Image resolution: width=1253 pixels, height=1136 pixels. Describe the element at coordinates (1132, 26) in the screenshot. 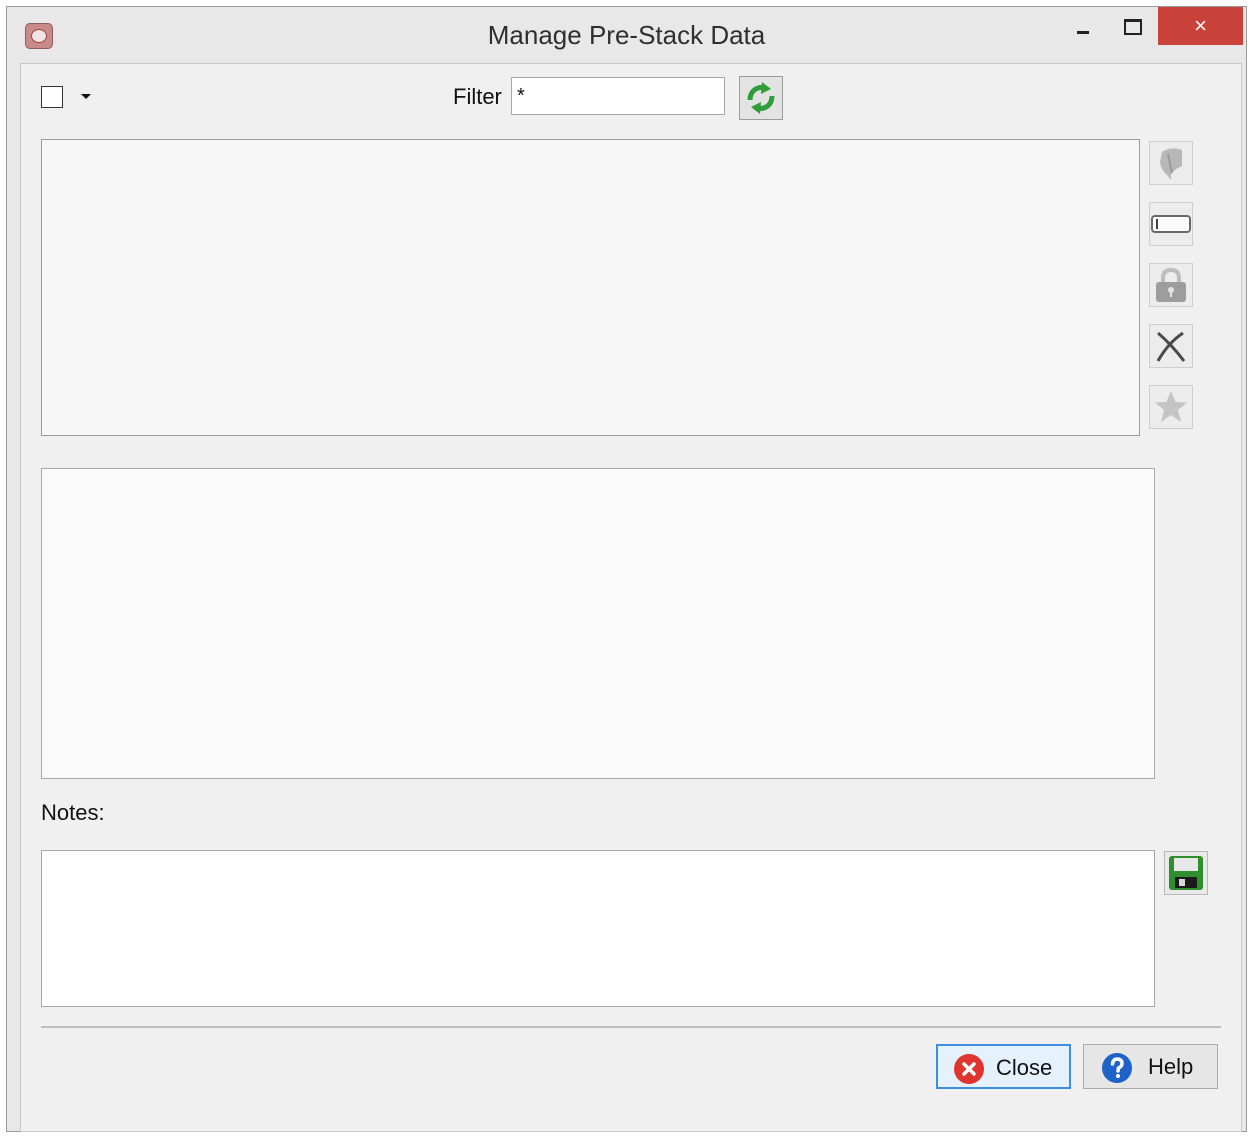

I see `maximize-button` at that location.